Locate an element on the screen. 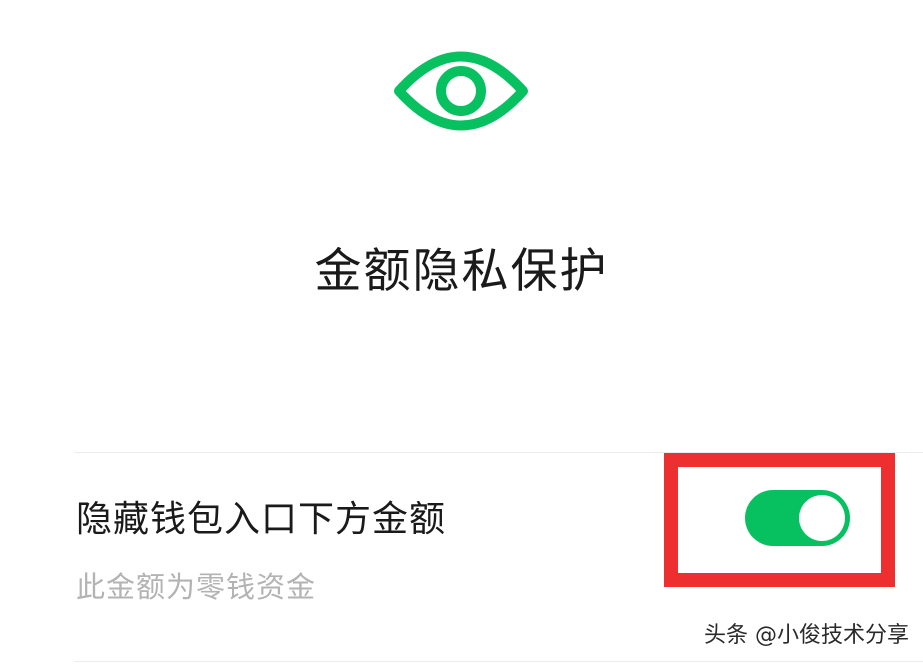 Image resolution: width=923 pixels, height=665 pixels. setting-label: 隐藏钱包入口下方金额 is located at coordinates (261, 519).